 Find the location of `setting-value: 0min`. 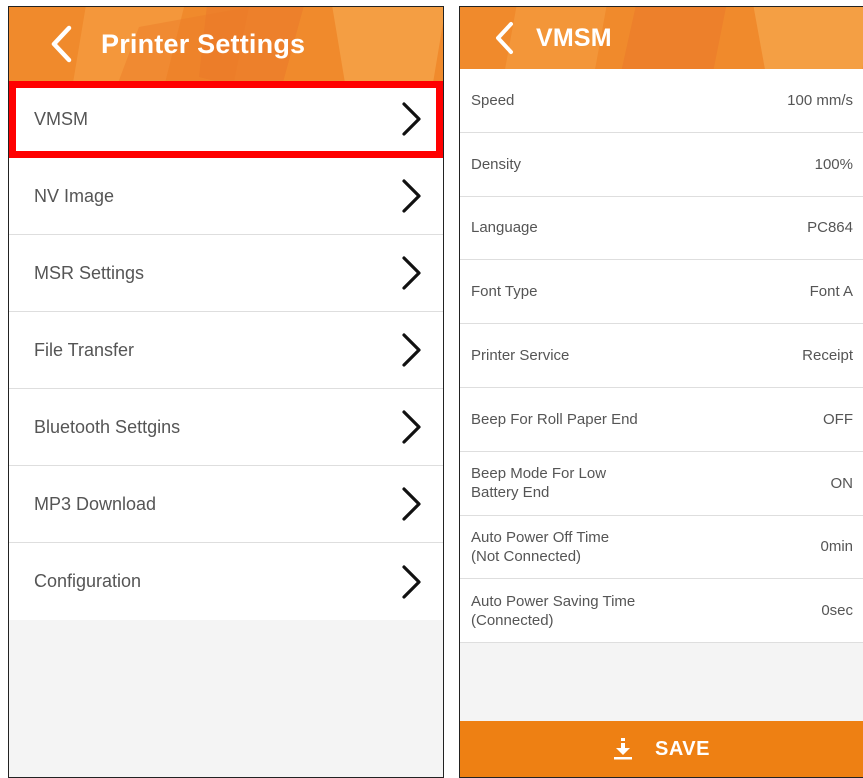

setting-value: 0min is located at coordinates (836, 547).